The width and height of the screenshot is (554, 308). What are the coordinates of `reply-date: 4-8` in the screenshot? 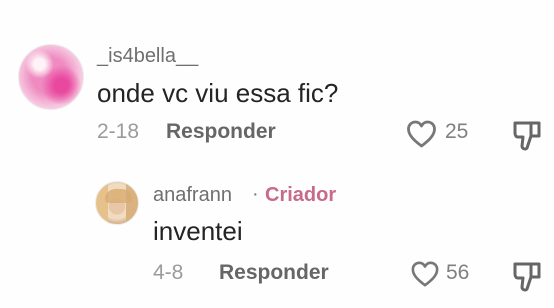 It's located at (168, 272).